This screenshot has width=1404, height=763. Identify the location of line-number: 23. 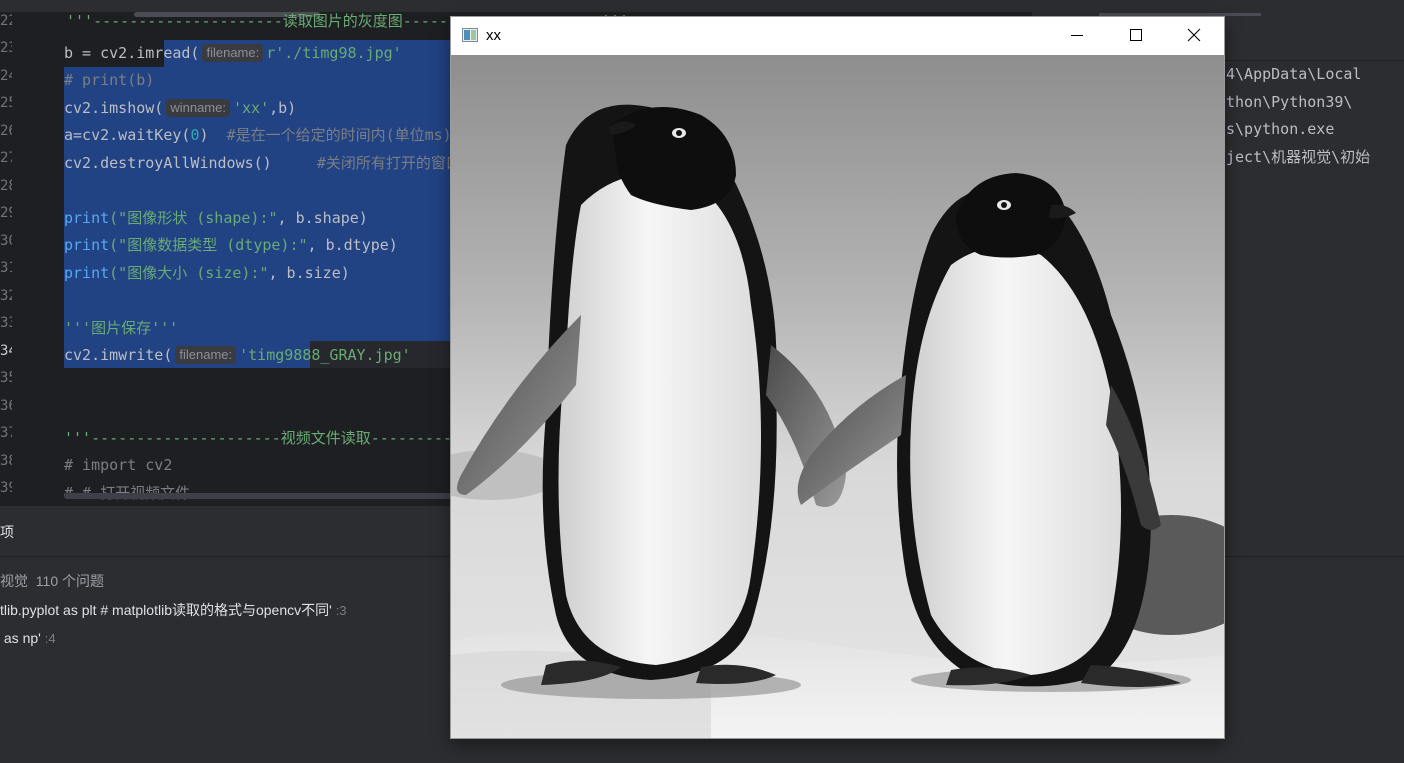
(6, 48).